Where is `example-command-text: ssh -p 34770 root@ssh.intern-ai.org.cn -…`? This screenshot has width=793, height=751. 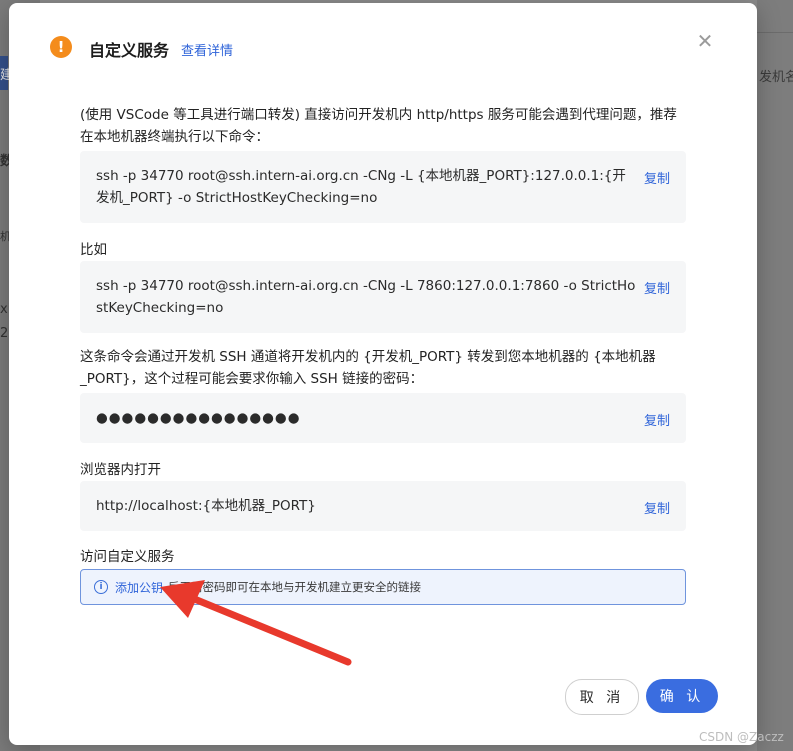 example-command-text: ssh -p 34770 root@ssh.intern-ai.org.cn -… is located at coordinates (366, 297).